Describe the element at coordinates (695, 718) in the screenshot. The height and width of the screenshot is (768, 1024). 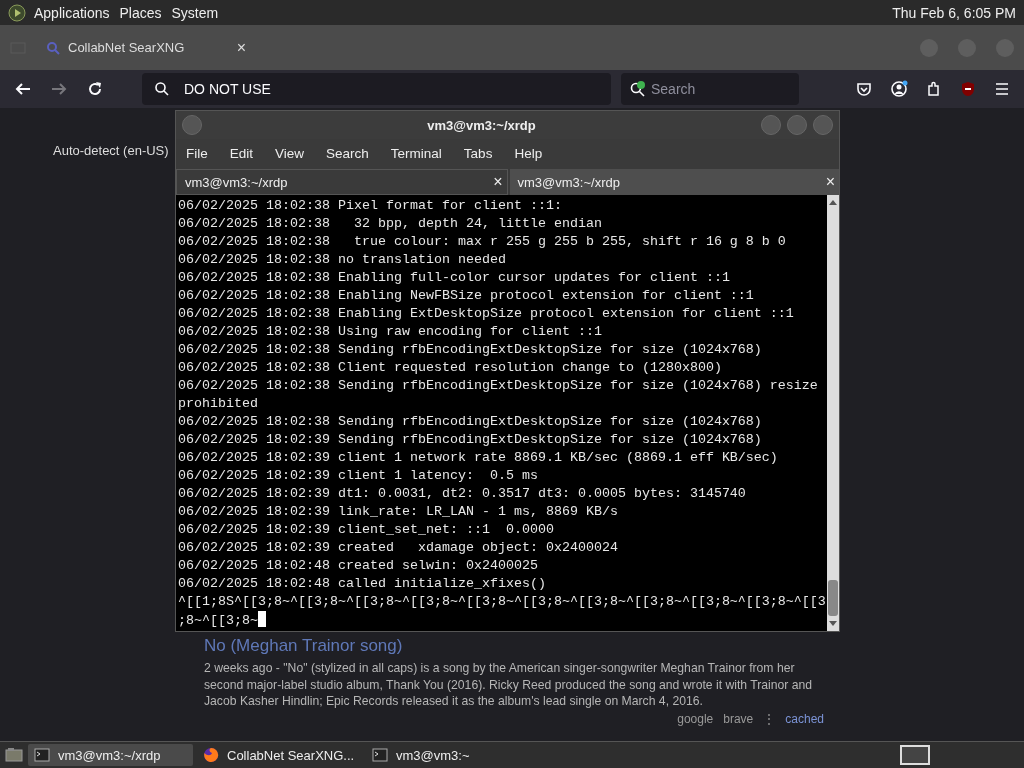
I see `engine-link: google` at that location.